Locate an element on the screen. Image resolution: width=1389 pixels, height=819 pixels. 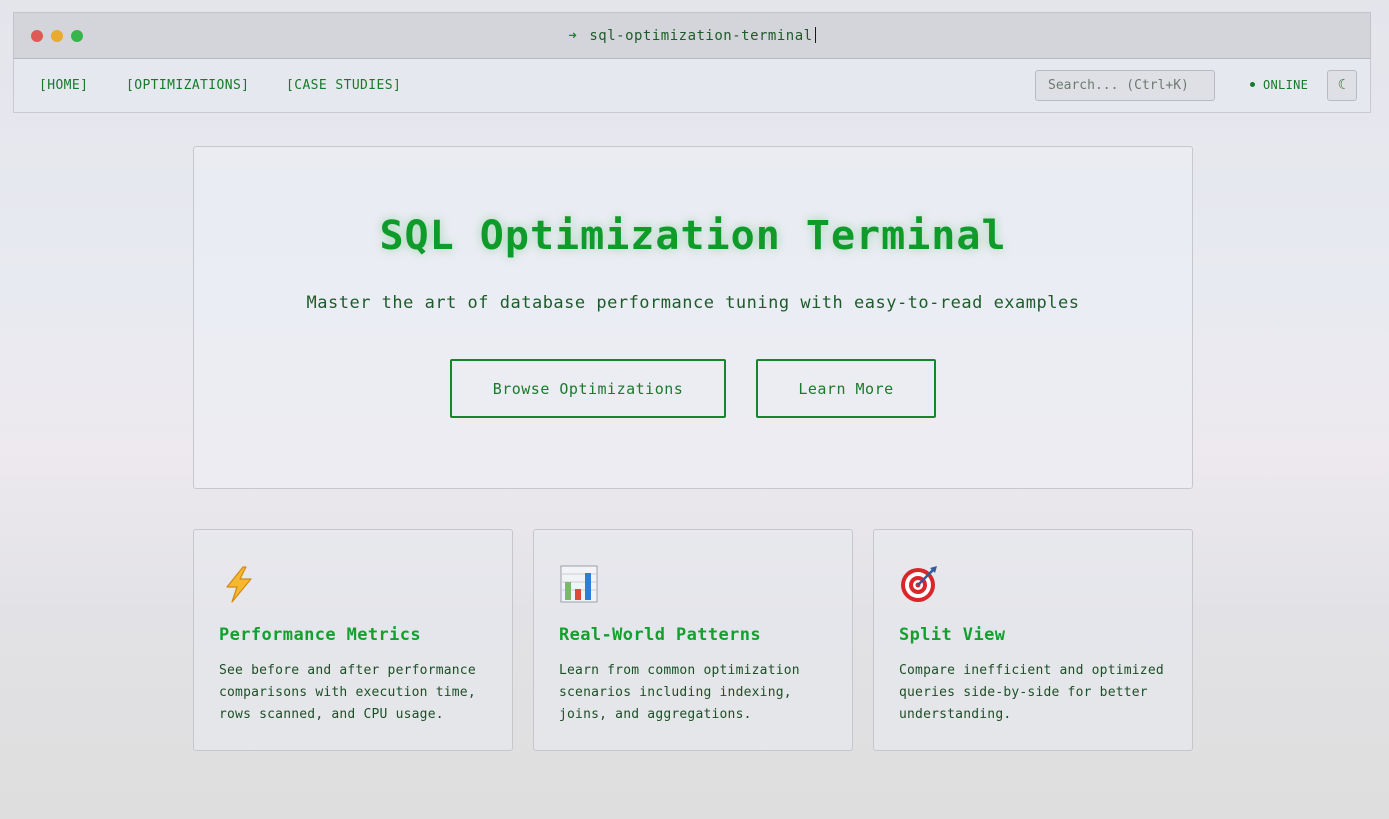
target-icon is located at coordinates (919, 584).